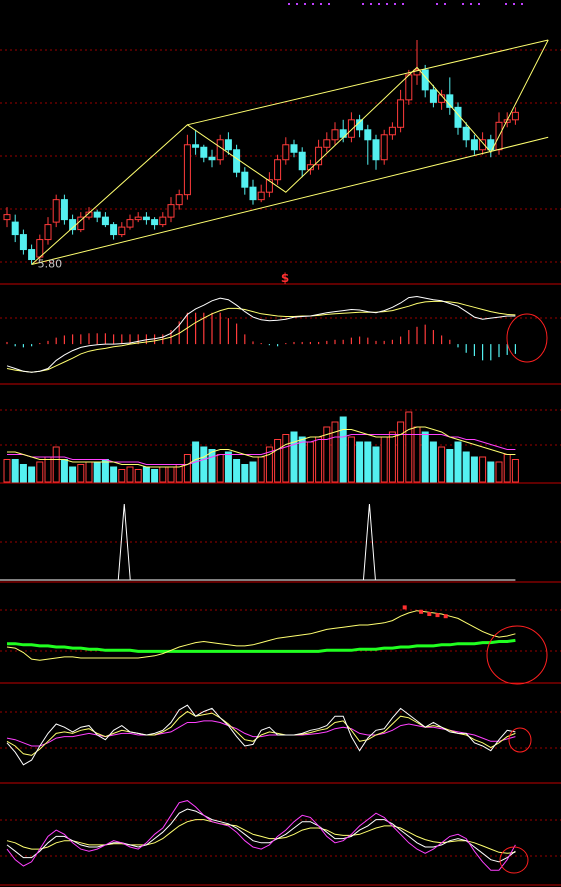 The image size is (561, 887). What do you see at coordinates (514, 860) in the screenshot?
I see `highlight-circle` at bounding box center [514, 860].